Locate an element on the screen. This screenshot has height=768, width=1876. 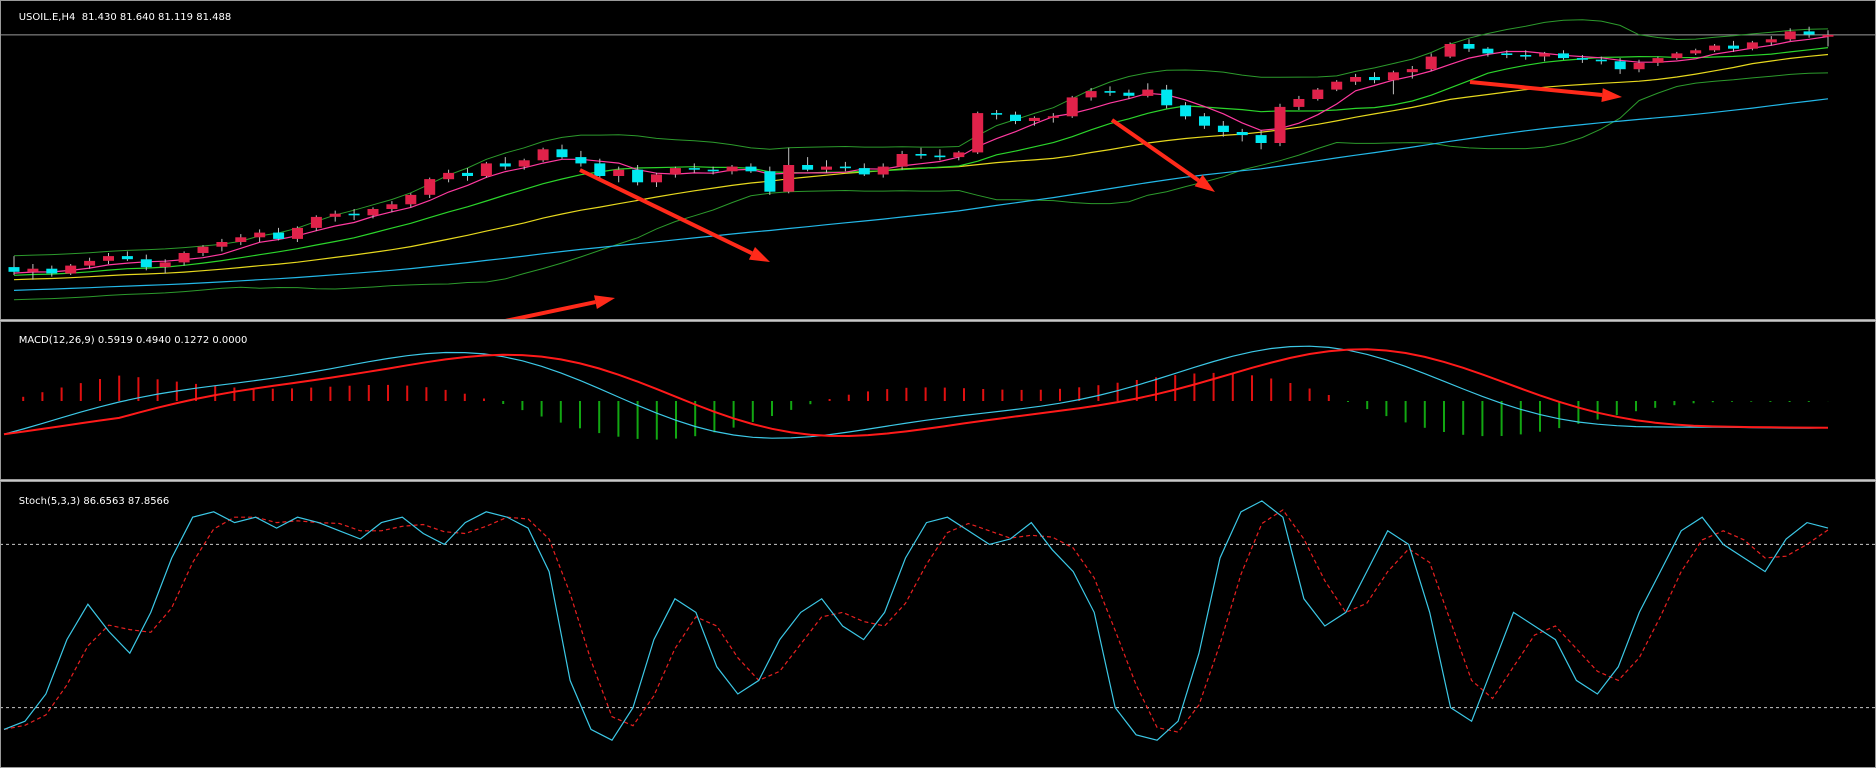
macd-main-line is located at coordinates (916, 392).